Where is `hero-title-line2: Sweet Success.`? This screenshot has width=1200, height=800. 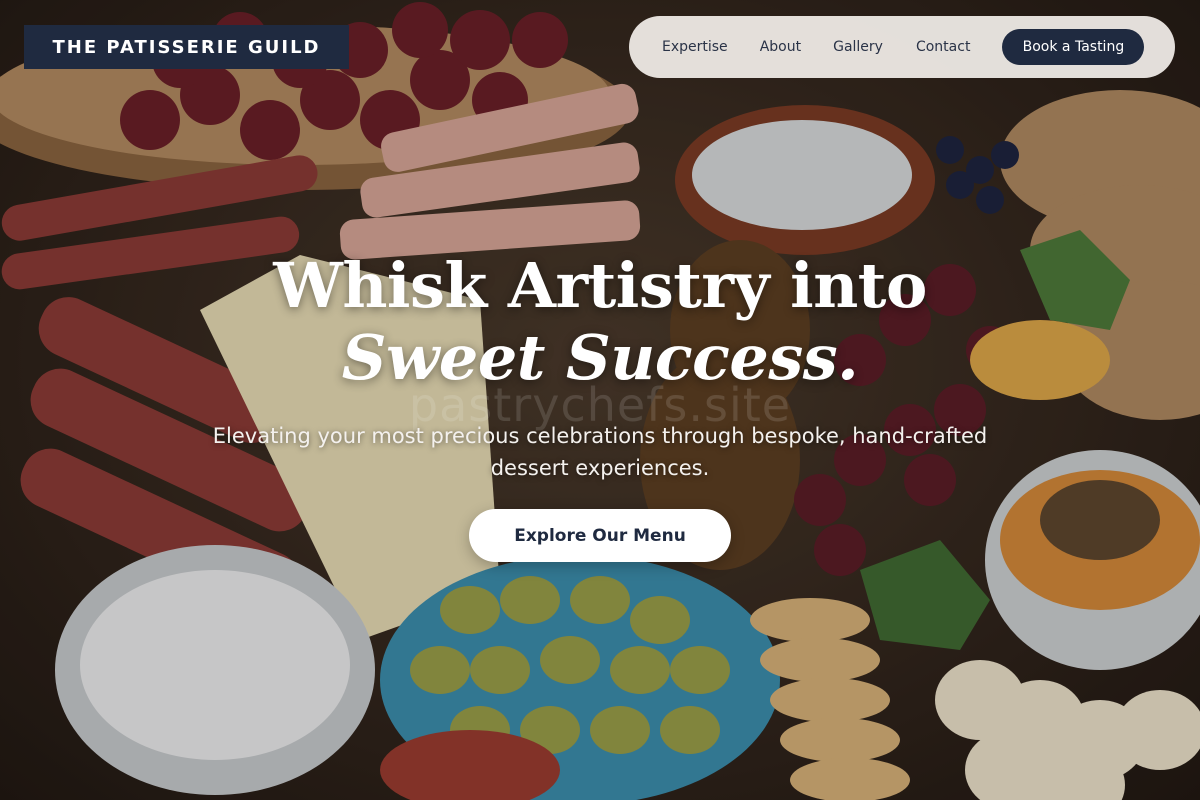
hero-title-line2: Sweet Success. is located at coordinates (600, 357).